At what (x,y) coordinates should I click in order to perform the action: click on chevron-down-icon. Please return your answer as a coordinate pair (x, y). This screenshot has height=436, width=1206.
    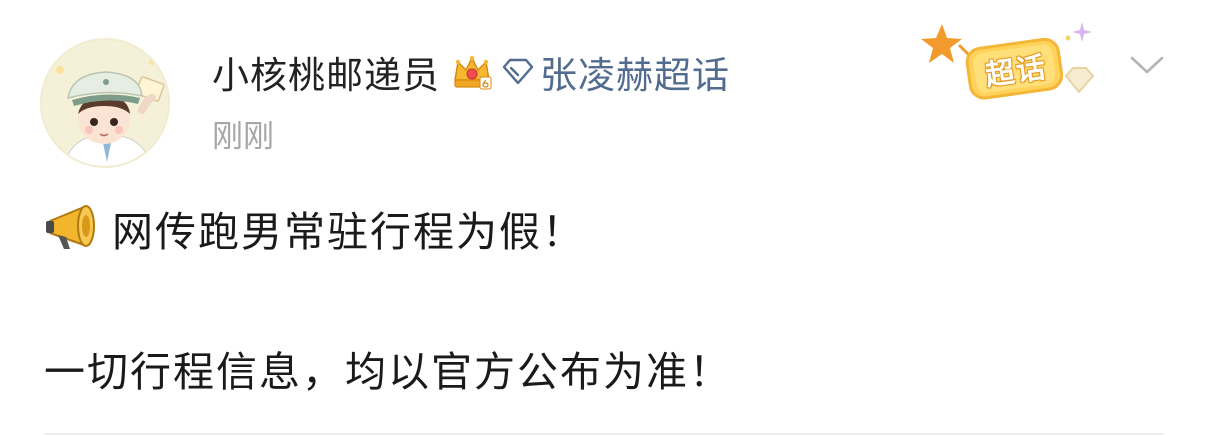
    Looking at the image, I should click on (1147, 65).